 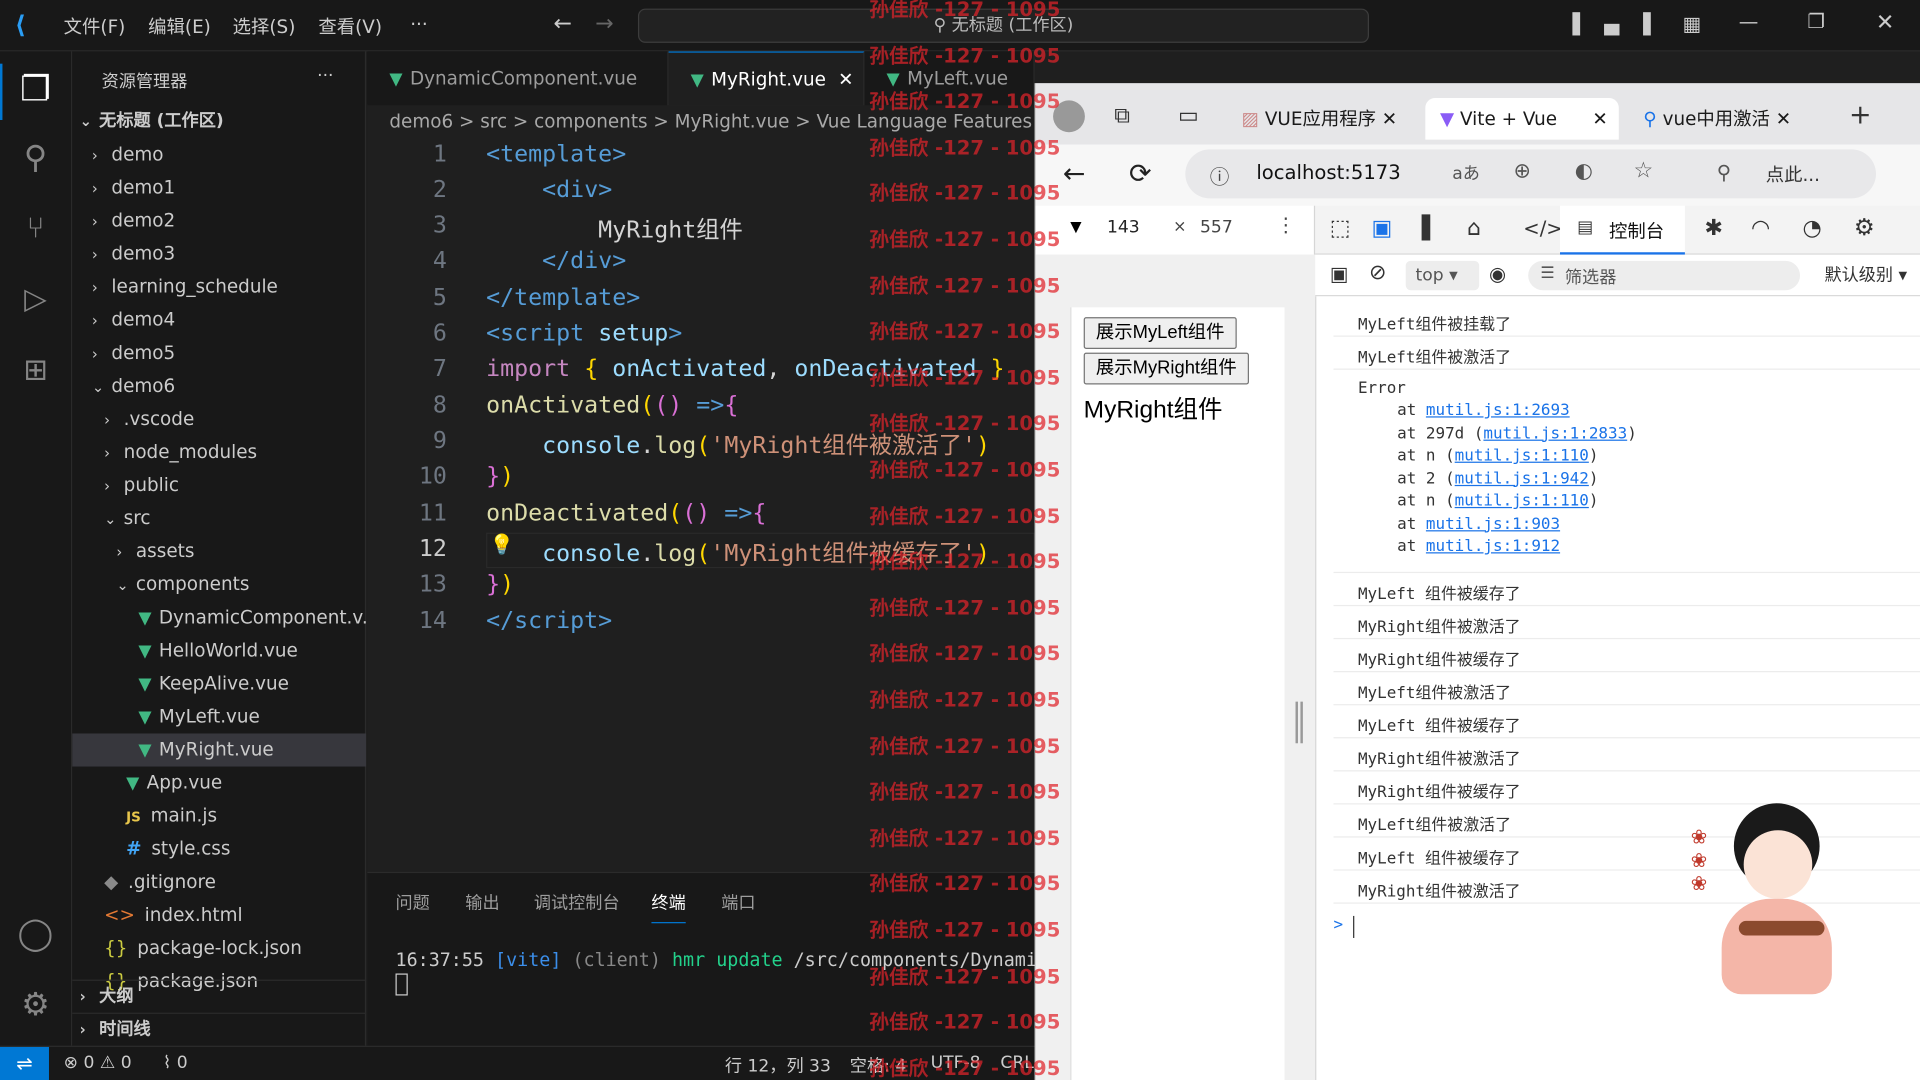 I want to click on context-selector: top ▾, so click(x=1442, y=275).